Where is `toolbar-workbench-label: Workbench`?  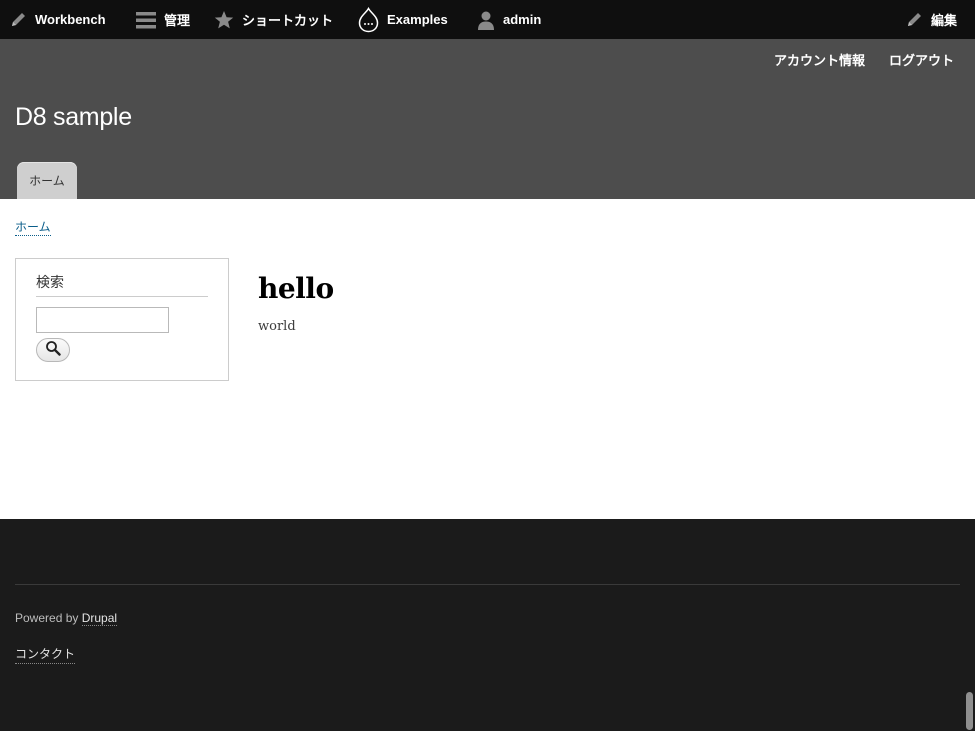
toolbar-workbench-label: Workbench is located at coordinates (70, 19).